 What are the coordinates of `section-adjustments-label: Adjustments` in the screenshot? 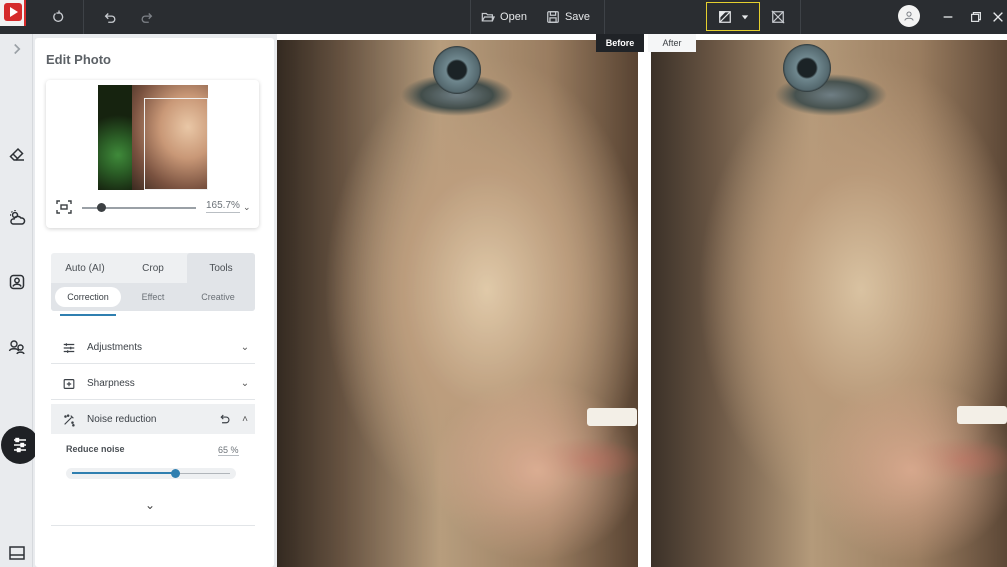 It's located at (115, 347).